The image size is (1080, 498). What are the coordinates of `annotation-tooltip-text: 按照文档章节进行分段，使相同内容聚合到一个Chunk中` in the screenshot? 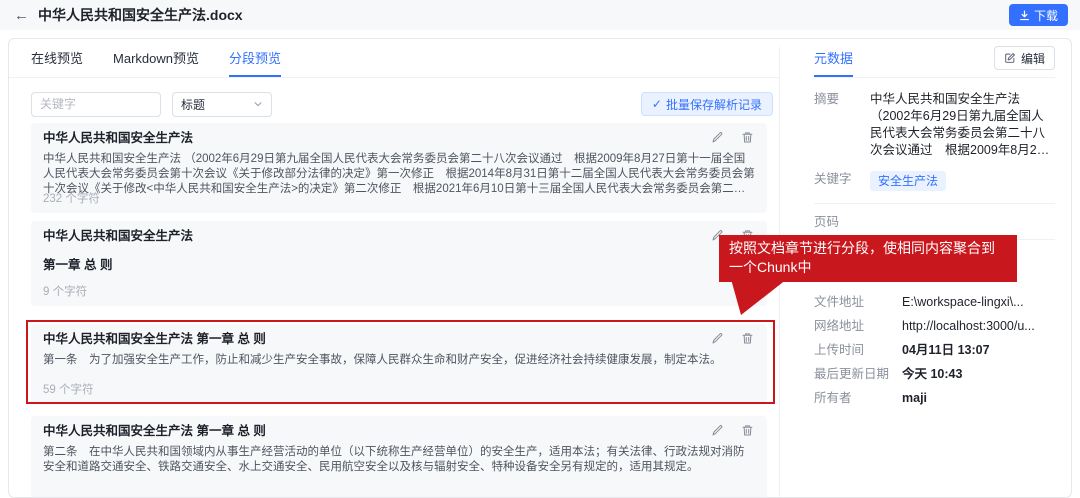 It's located at (868, 258).